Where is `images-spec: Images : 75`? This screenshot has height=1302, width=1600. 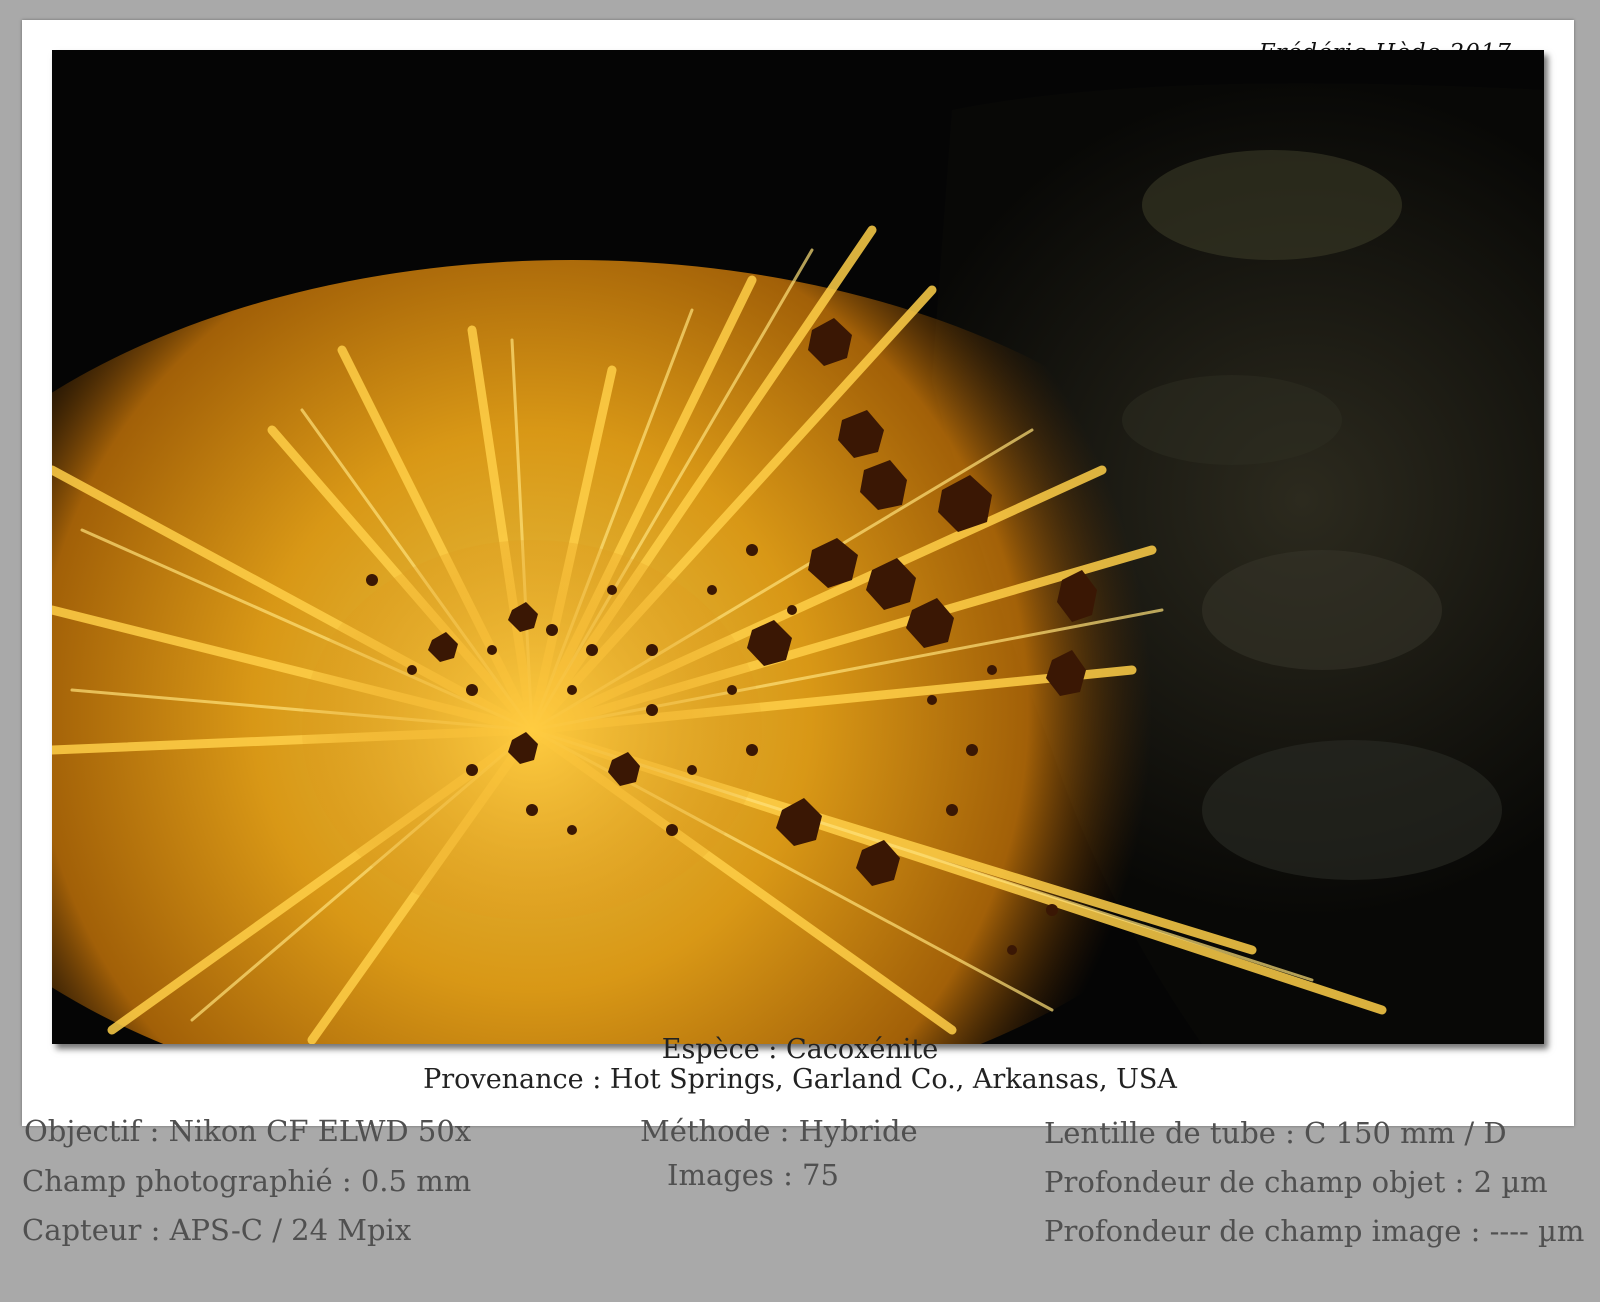
images-spec: Images : 75 is located at coordinates (753, 1175).